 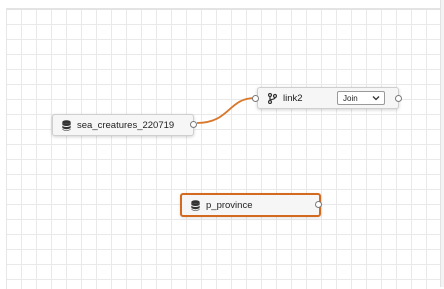 What do you see at coordinates (350, 98) in the screenshot?
I see `join-type-value: Join` at bounding box center [350, 98].